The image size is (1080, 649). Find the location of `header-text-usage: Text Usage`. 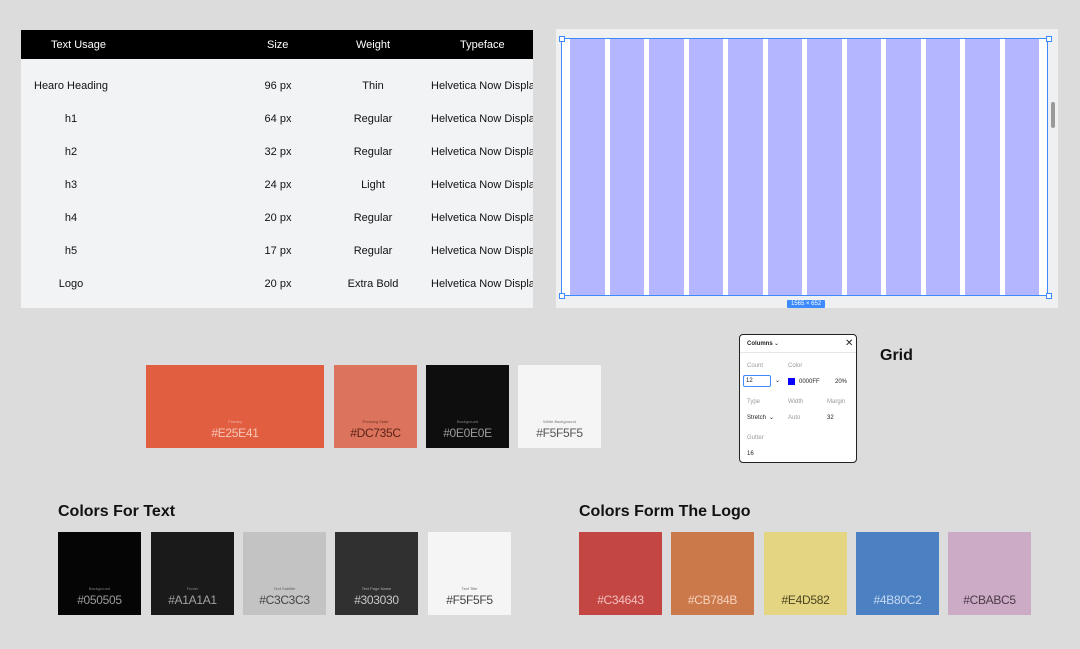

header-text-usage: Text Usage is located at coordinates (79, 45).